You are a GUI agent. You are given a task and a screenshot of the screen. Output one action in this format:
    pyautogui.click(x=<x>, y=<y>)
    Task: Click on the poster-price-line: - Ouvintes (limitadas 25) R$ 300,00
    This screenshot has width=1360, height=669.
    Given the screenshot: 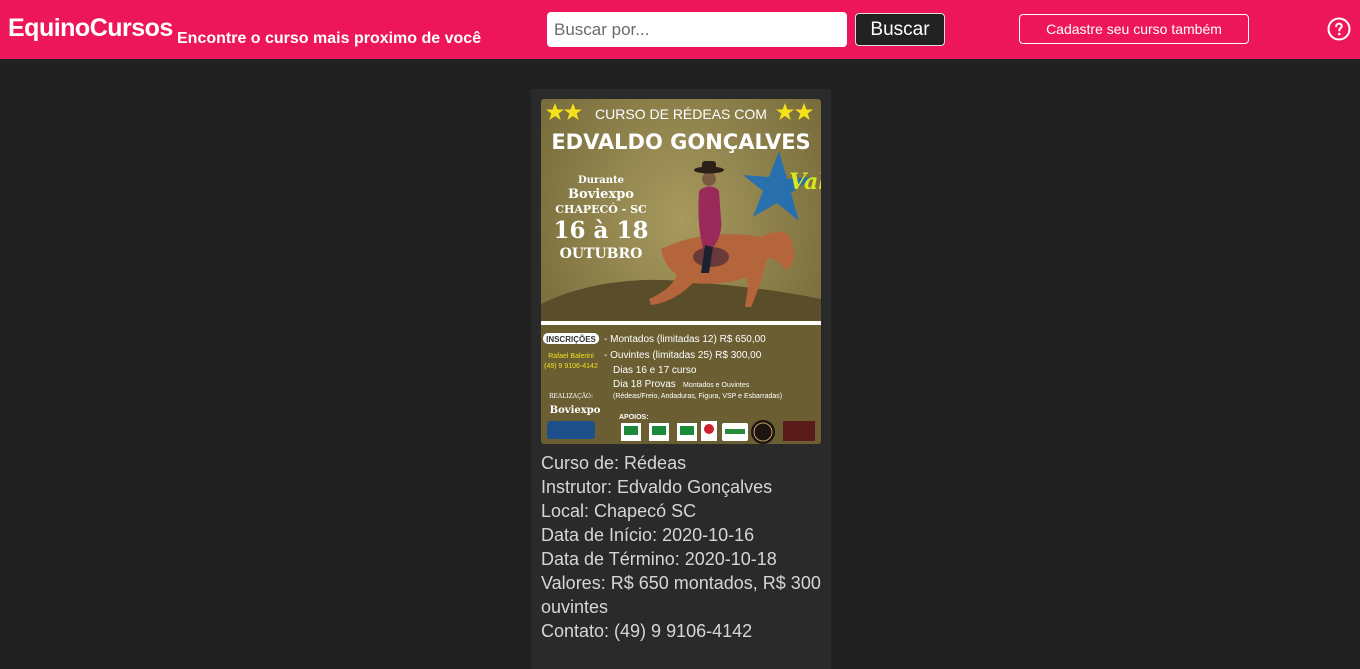 What is the action you would take?
    pyautogui.click(x=683, y=355)
    